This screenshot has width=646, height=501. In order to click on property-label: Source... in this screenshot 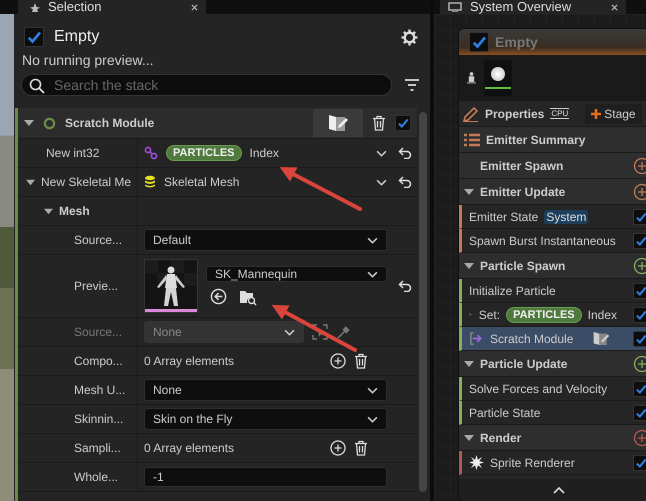, I will do `click(98, 240)`.